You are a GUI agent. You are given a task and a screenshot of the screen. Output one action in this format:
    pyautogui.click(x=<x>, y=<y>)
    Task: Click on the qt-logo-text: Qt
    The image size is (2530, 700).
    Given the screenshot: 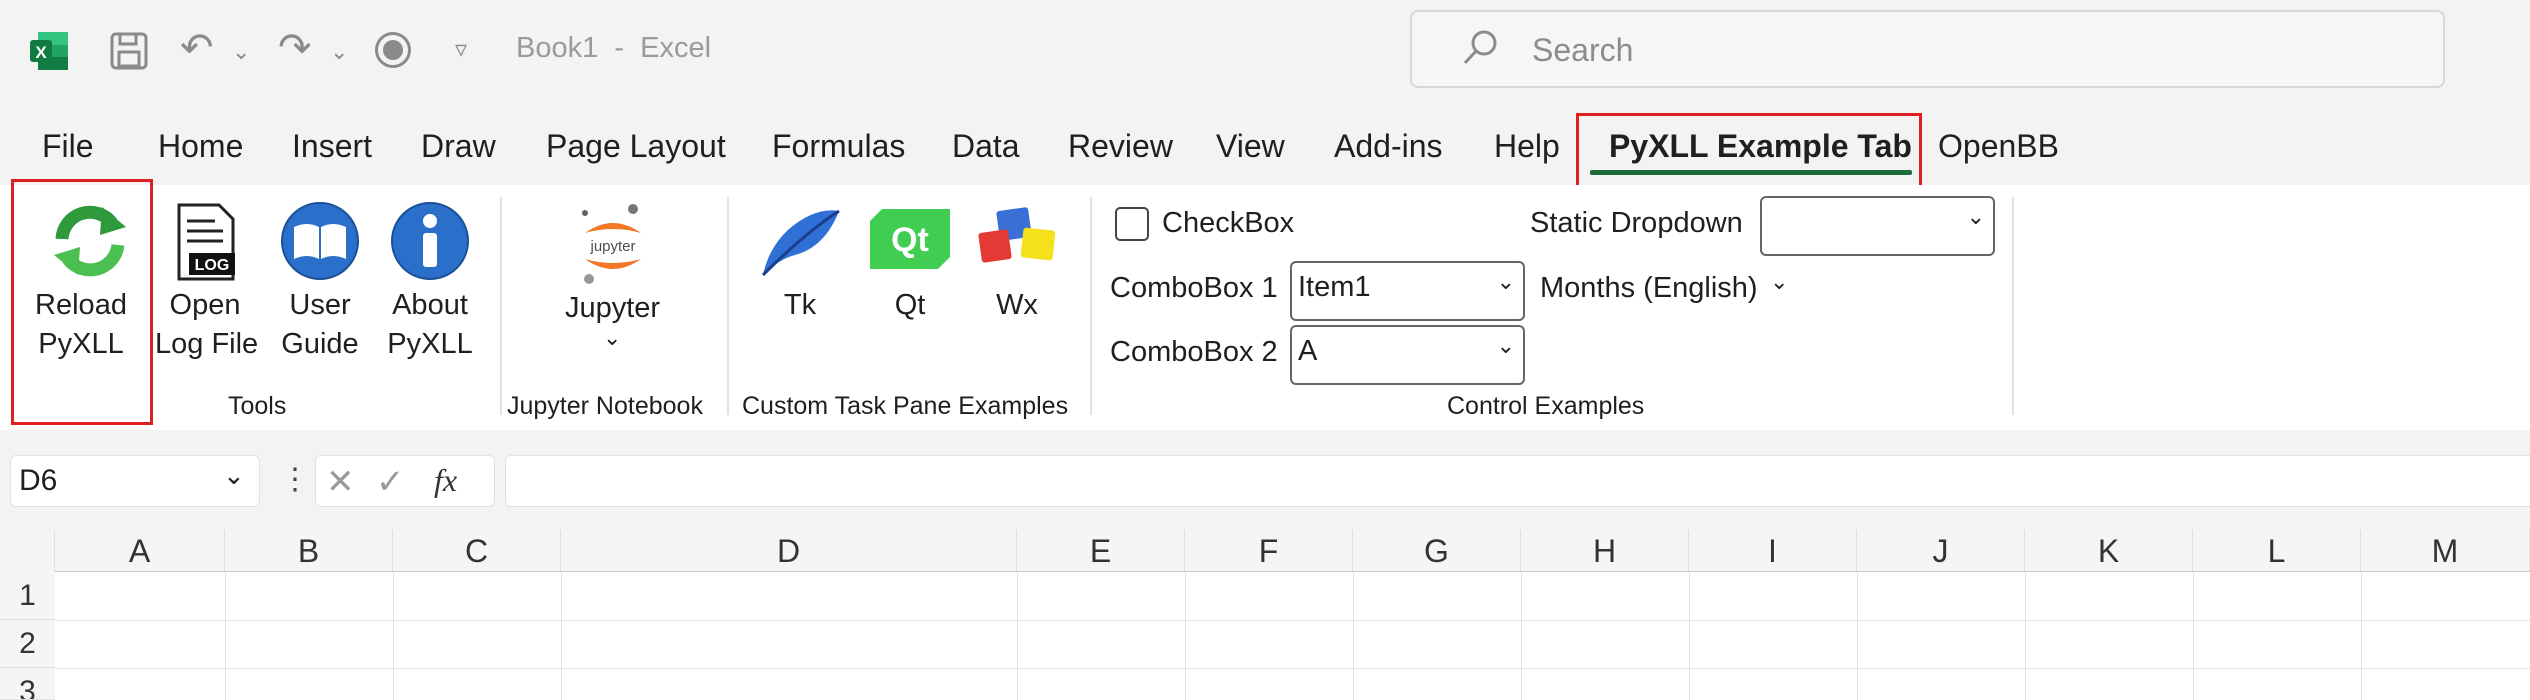 What is the action you would take?
    pyautogui.click(x=910, y=240)
    